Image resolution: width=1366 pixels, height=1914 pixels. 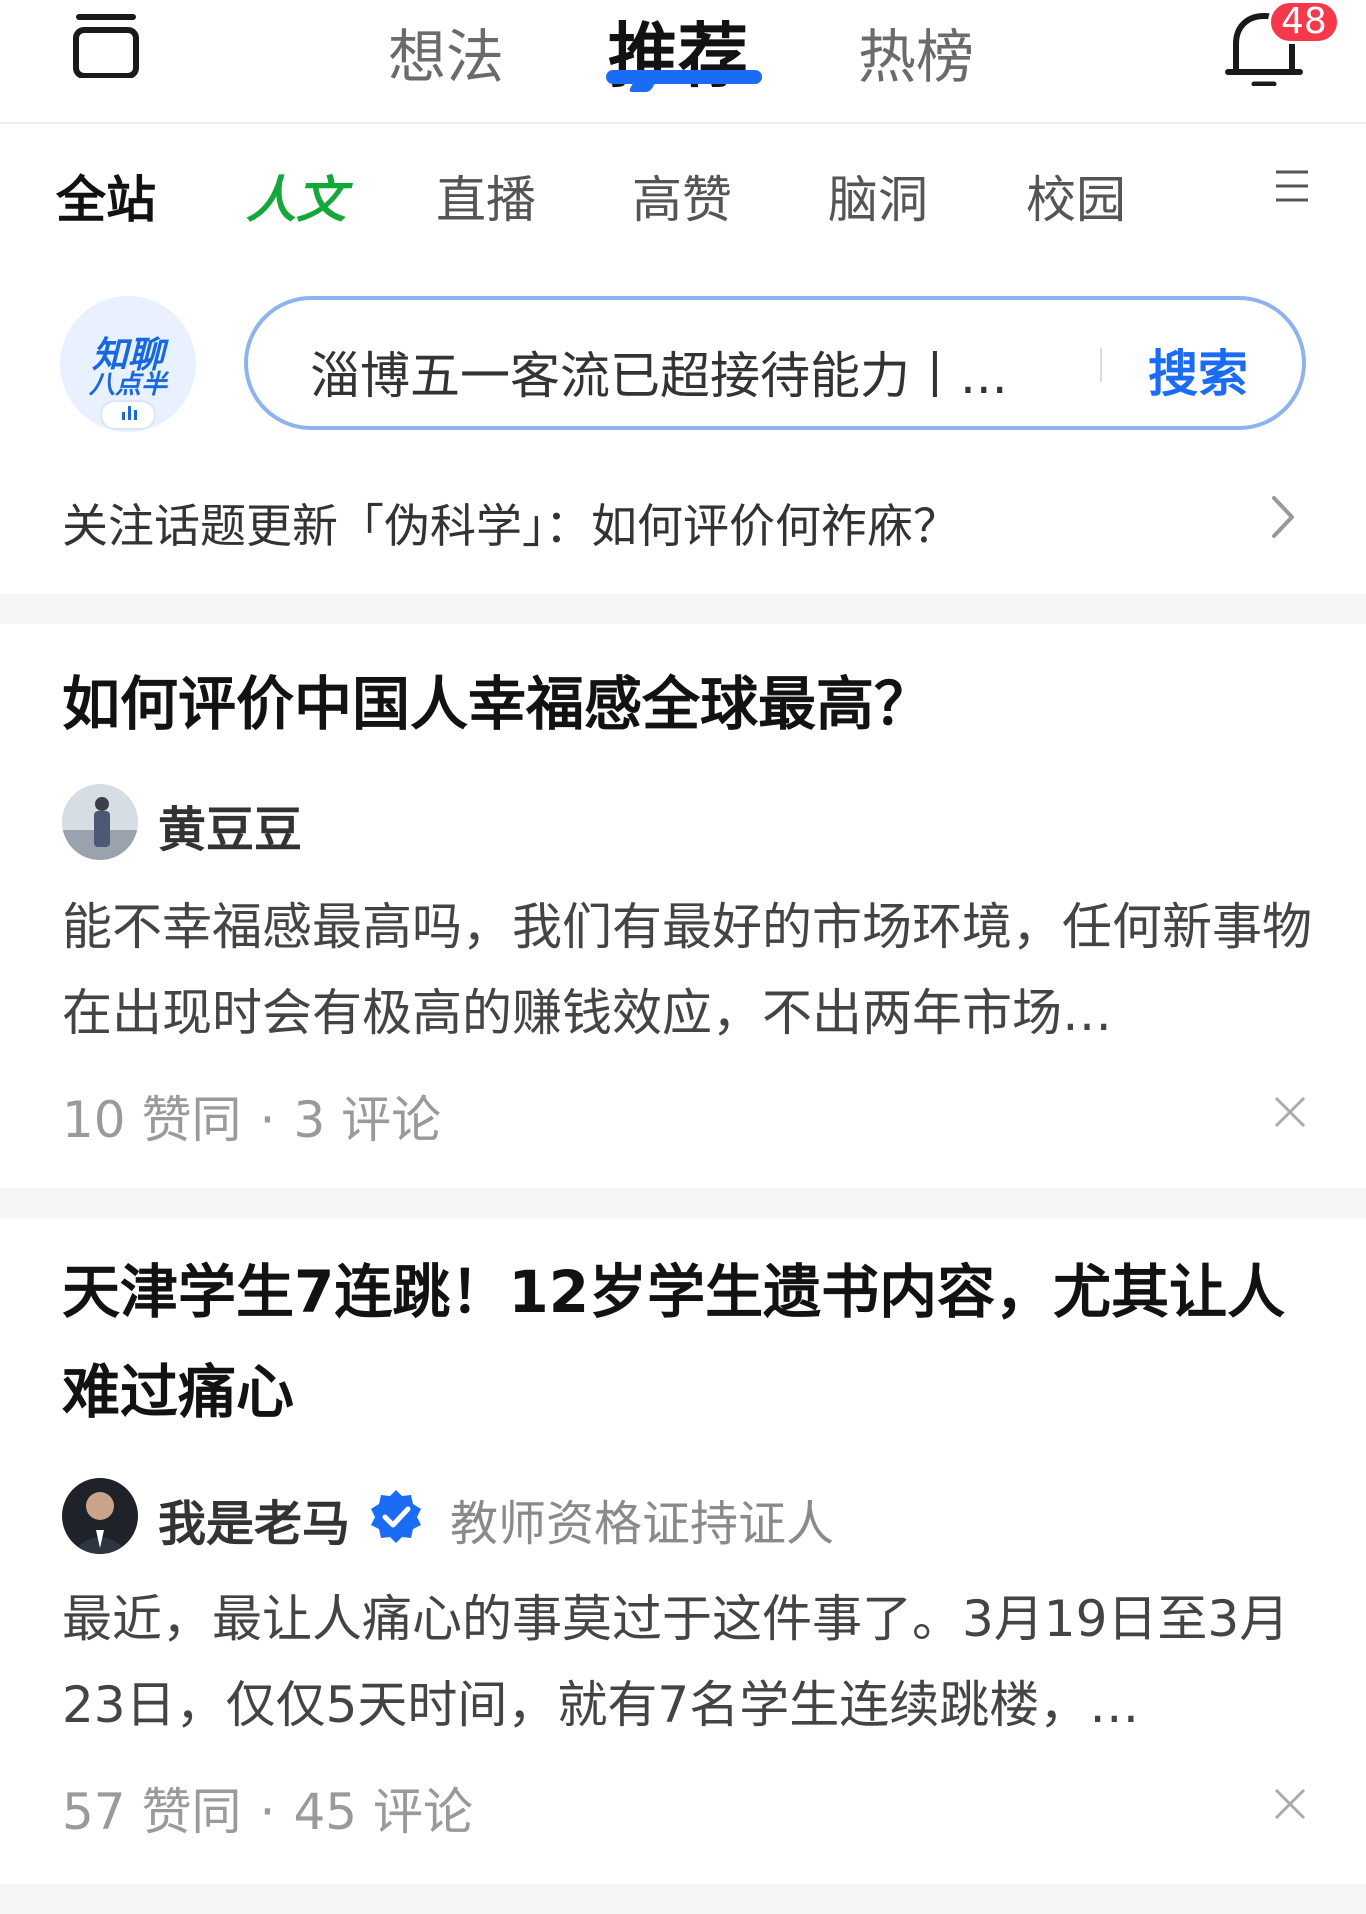 What do you see at coordinates (1304, 22) in the screenshot?
I see `notification-badge: 48` at bounding box center [1304, 22].